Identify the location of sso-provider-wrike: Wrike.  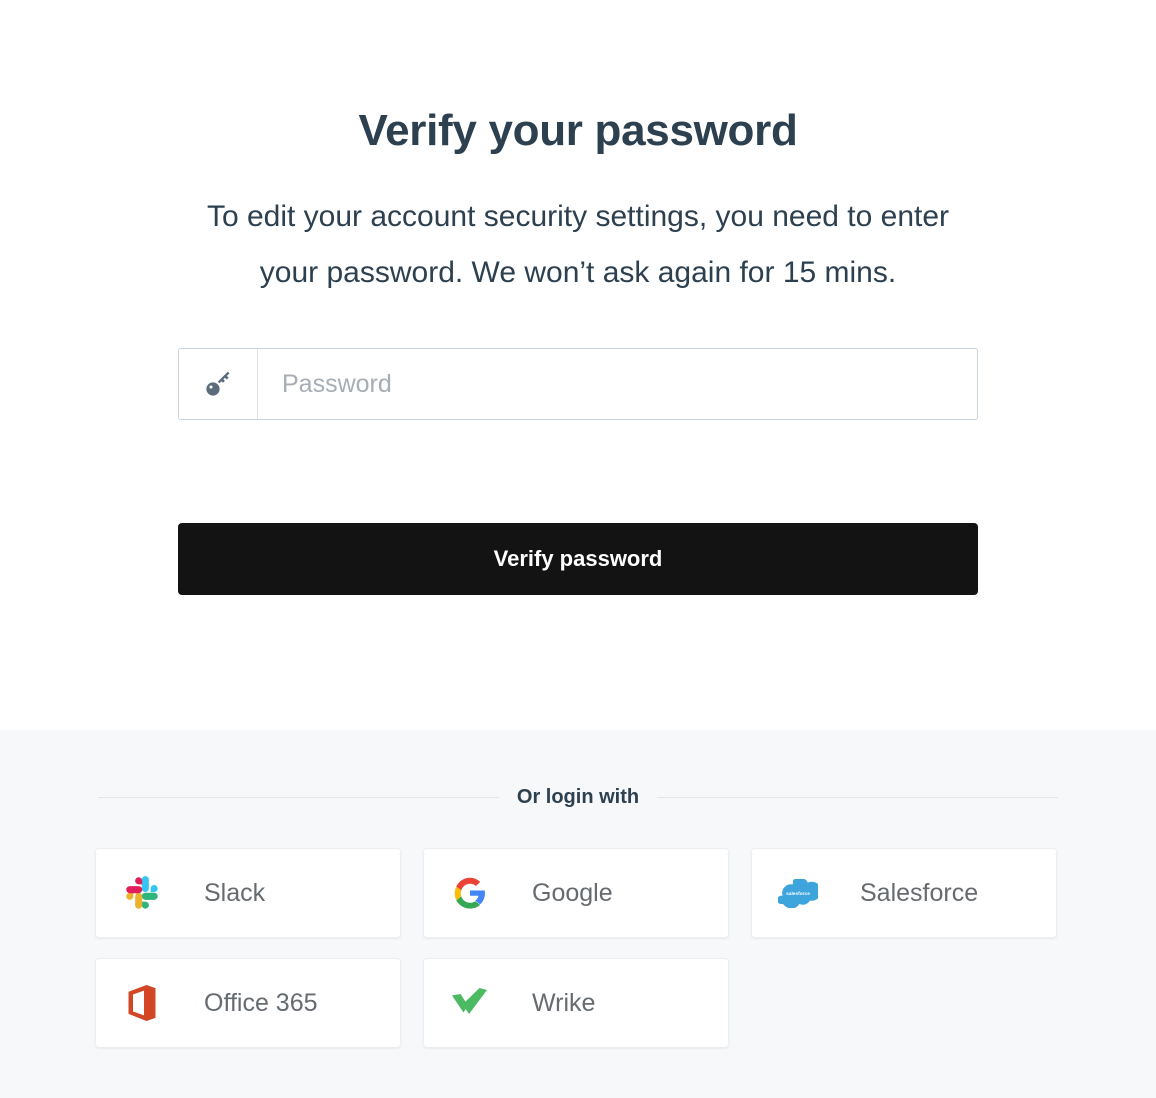
(576, 1003).